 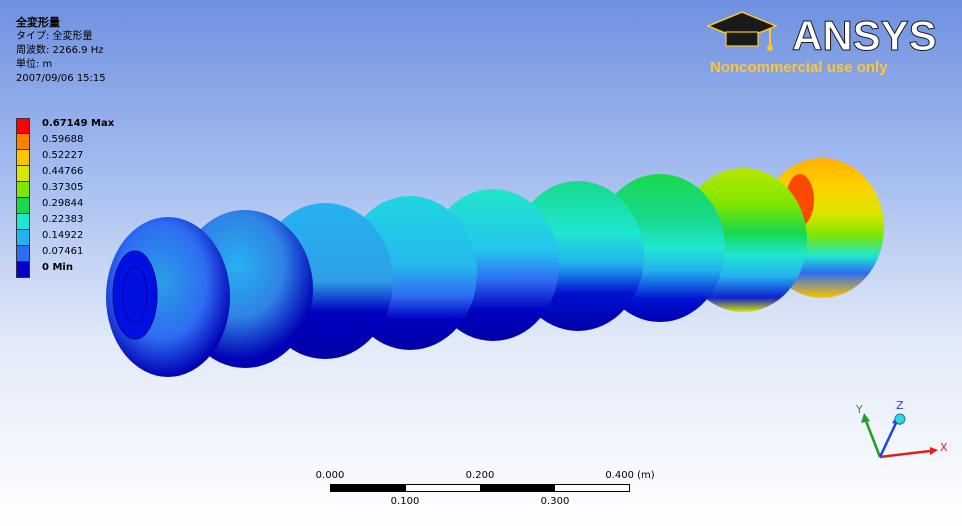 I want to click on scale-bar-graphic, so click(x=480, y=488).